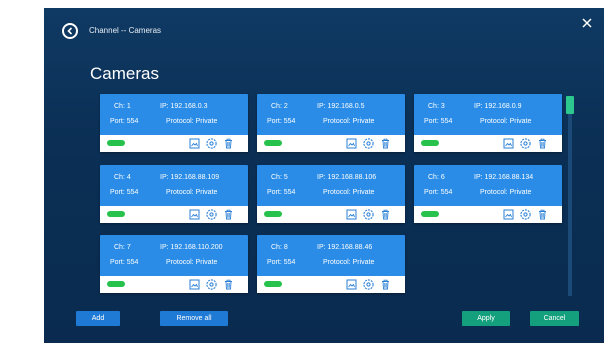 Image resolution: width=606 pixels, height=343 pixels. What do you see at coordinates (191, 247) in the screenshot?
I see `ip-label: IP: 192.168.110.200` at bounding box center [191, 247].